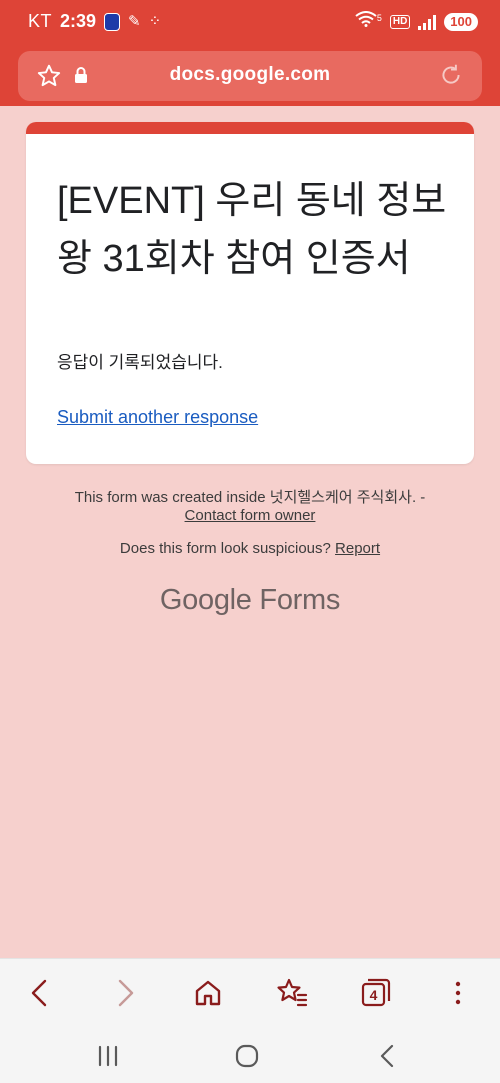 This screenshot has height=1083, width=500. What do you see at coordinates (208, 993) in the screenshot?
I see `home-icon` at bounding box center [208, 993].